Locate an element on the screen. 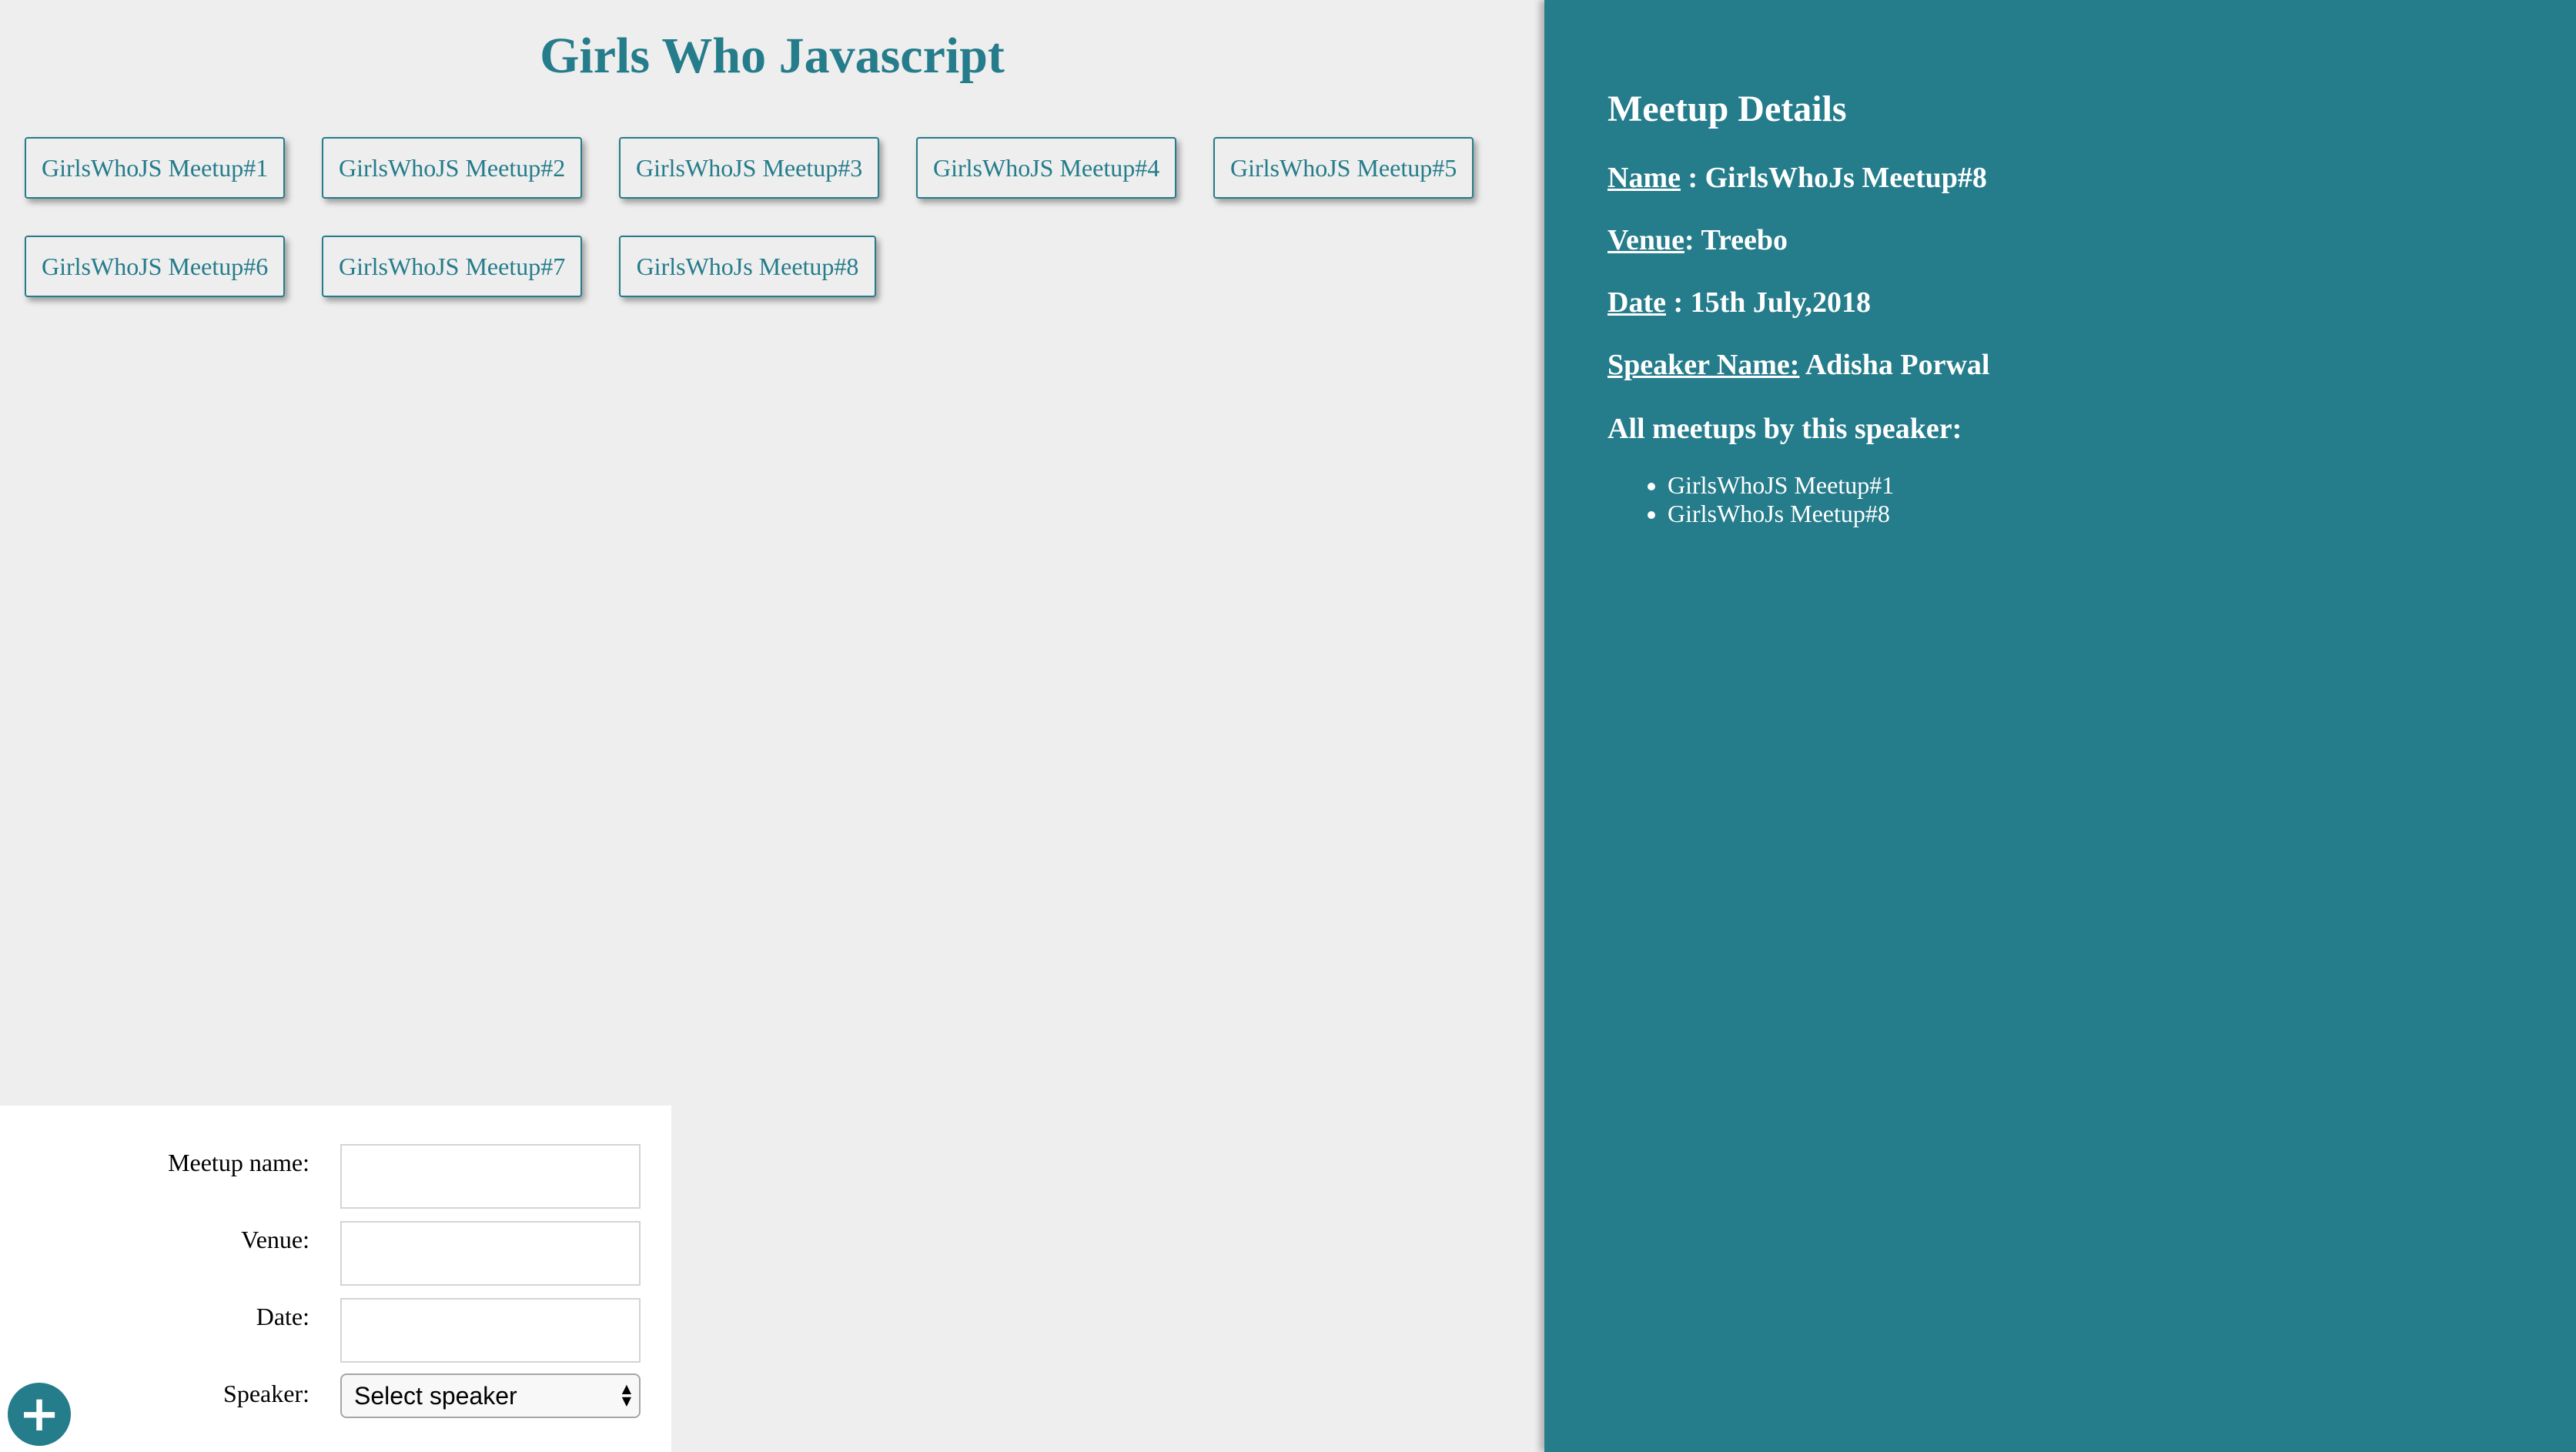 This screenshot has width=2576, height=1452. plus-icon: + is located at coordinates (39, 1414).